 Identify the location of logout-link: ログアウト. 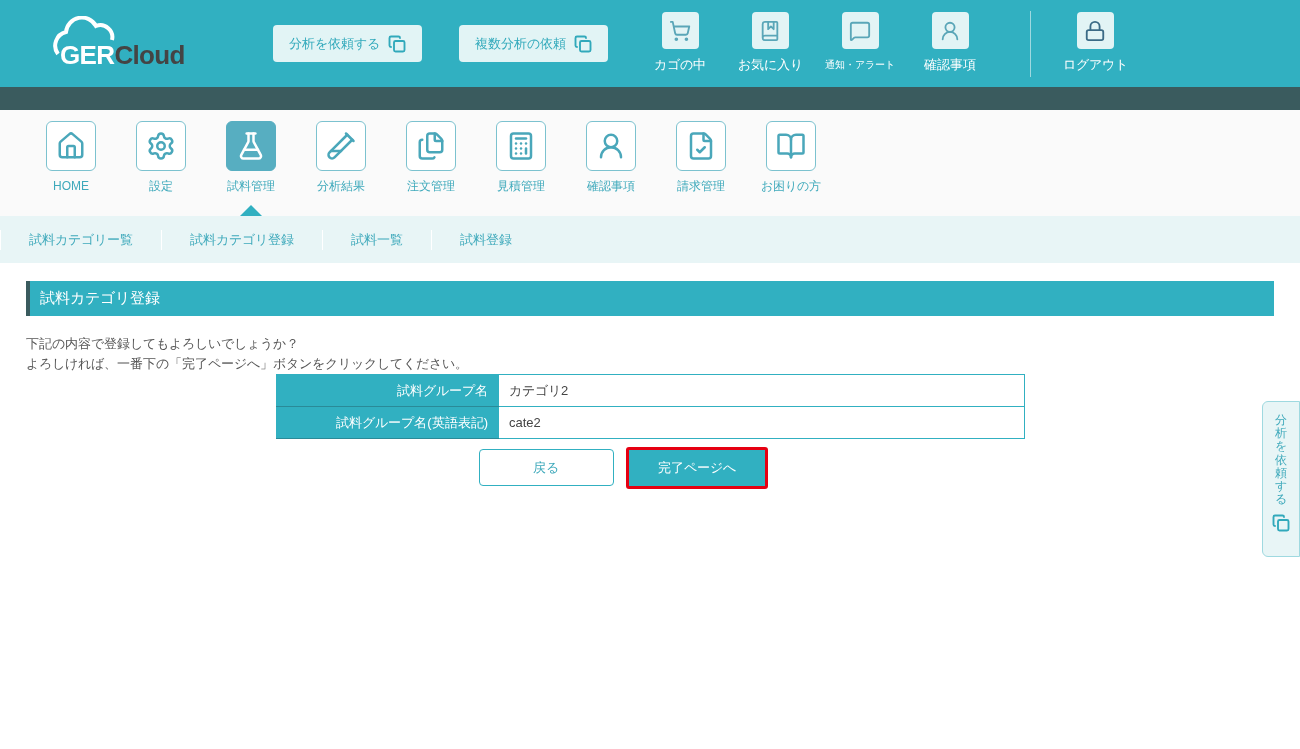
(1095, 65).